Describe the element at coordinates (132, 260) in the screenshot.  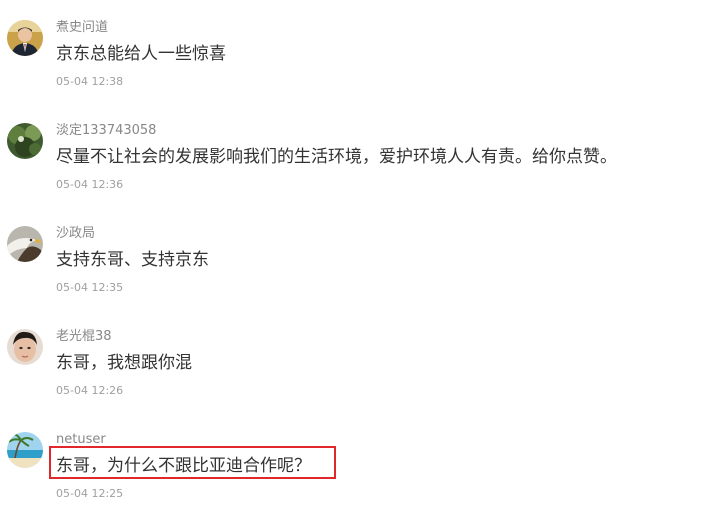
I see `comment-text: 支持东哥、支持京东` at that location.